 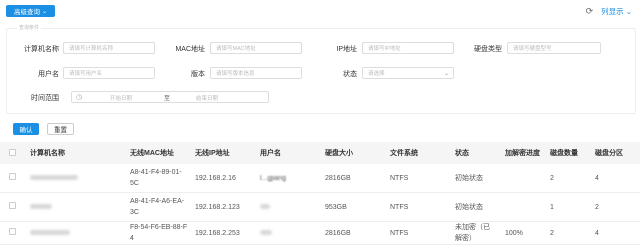 I want to click on partition-cell: 2, so click(x=617, y=207).